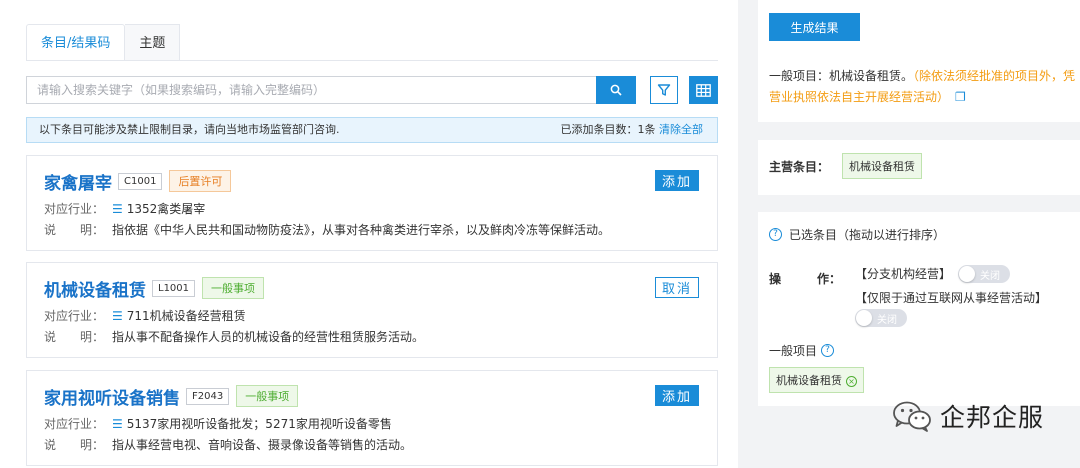 This screenshot has width=1080, height=468. I want to click on search-button, so click(616, 90).